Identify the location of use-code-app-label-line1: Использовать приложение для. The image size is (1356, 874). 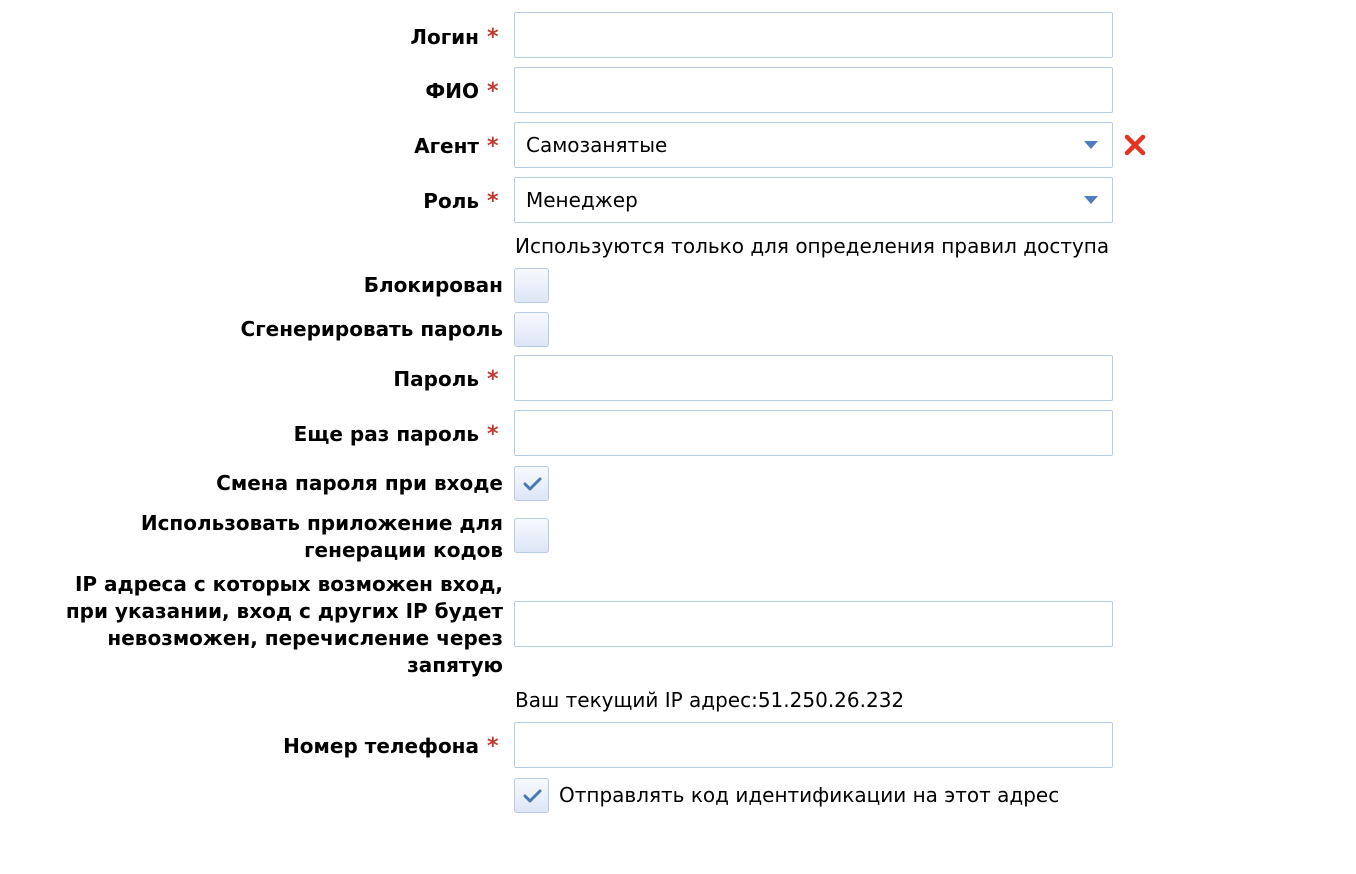
(321, 523).